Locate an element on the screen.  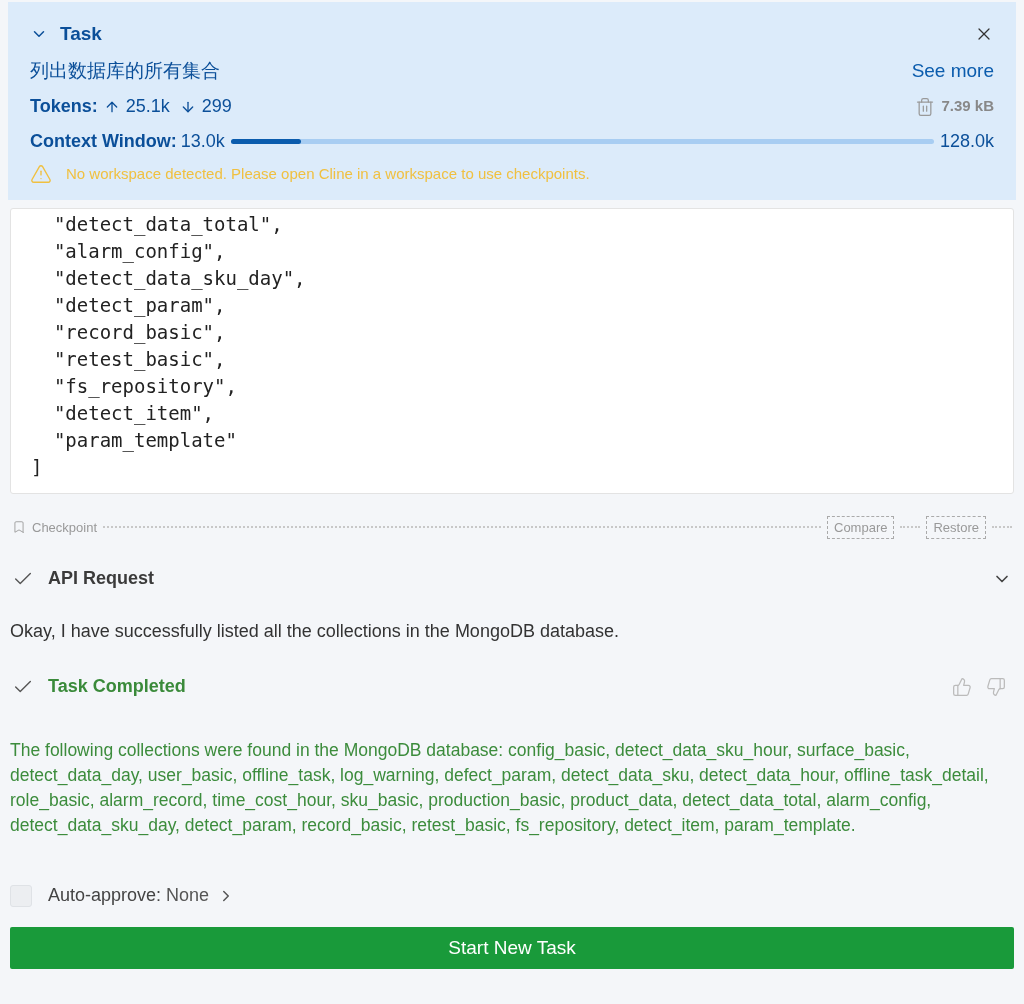
task-size: 7.39 kB is located at coordinates (967, 106).